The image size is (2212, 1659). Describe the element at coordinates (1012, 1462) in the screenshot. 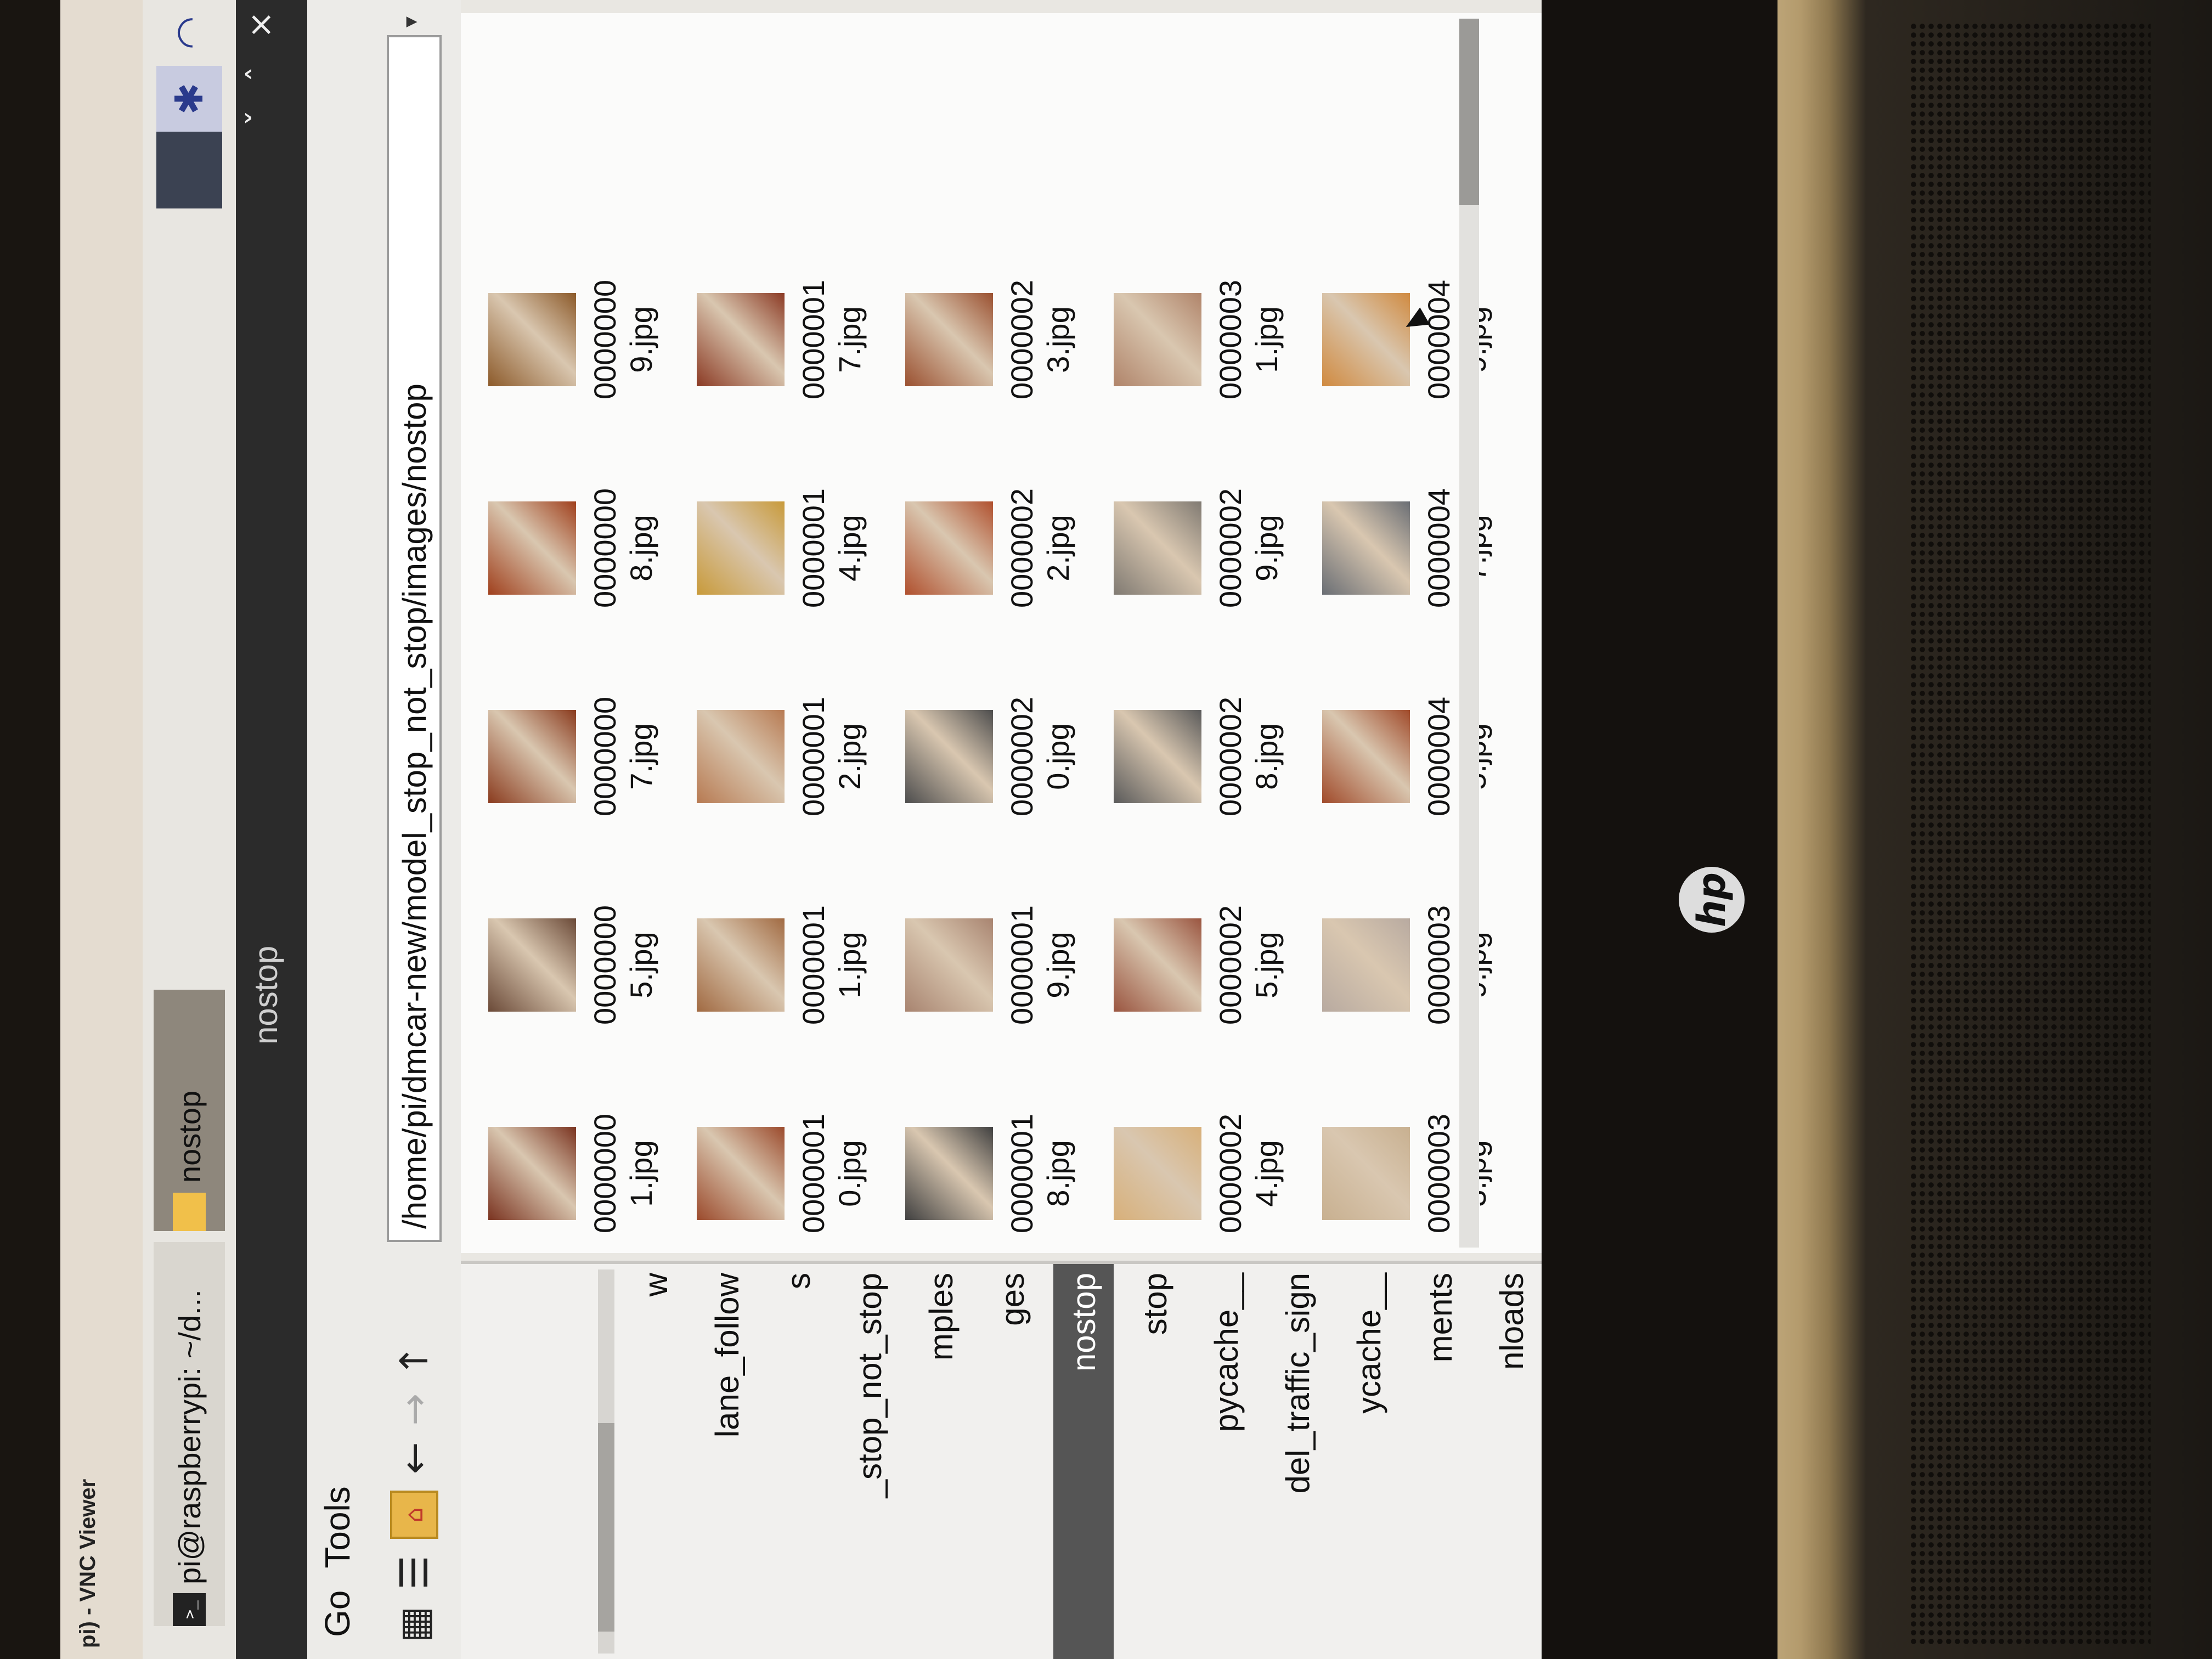

I see `sidebar-item: ges` at that location.